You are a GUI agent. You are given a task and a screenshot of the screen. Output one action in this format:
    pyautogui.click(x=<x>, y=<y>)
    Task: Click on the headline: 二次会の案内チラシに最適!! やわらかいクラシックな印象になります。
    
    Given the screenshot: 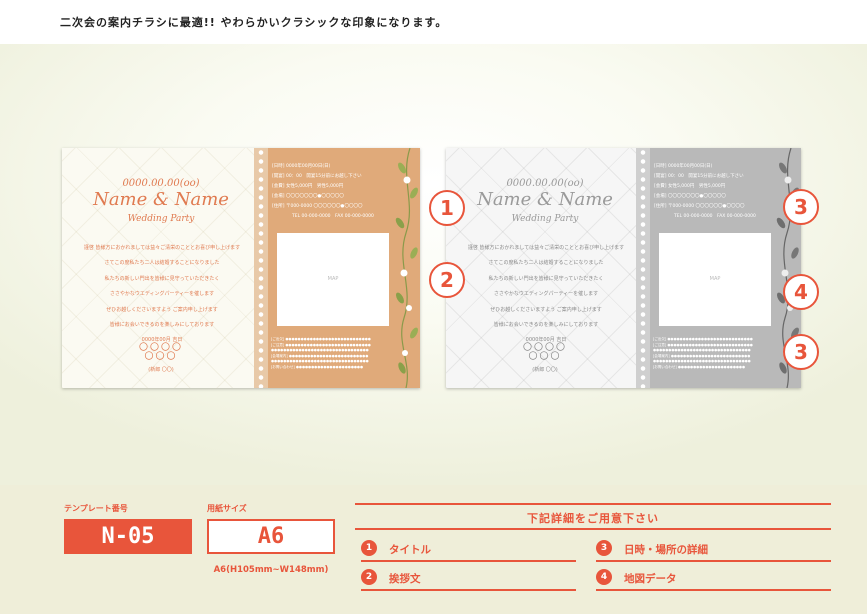 What is the action you would take?
    pyautogui.click(x=254, y=22)
    